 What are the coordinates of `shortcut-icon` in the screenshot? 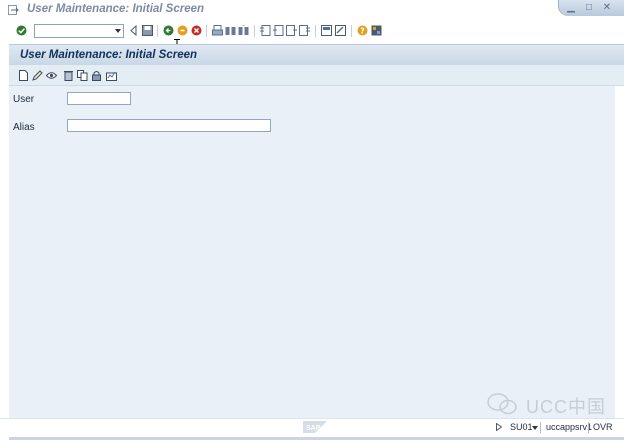 It's located at (340, 30).